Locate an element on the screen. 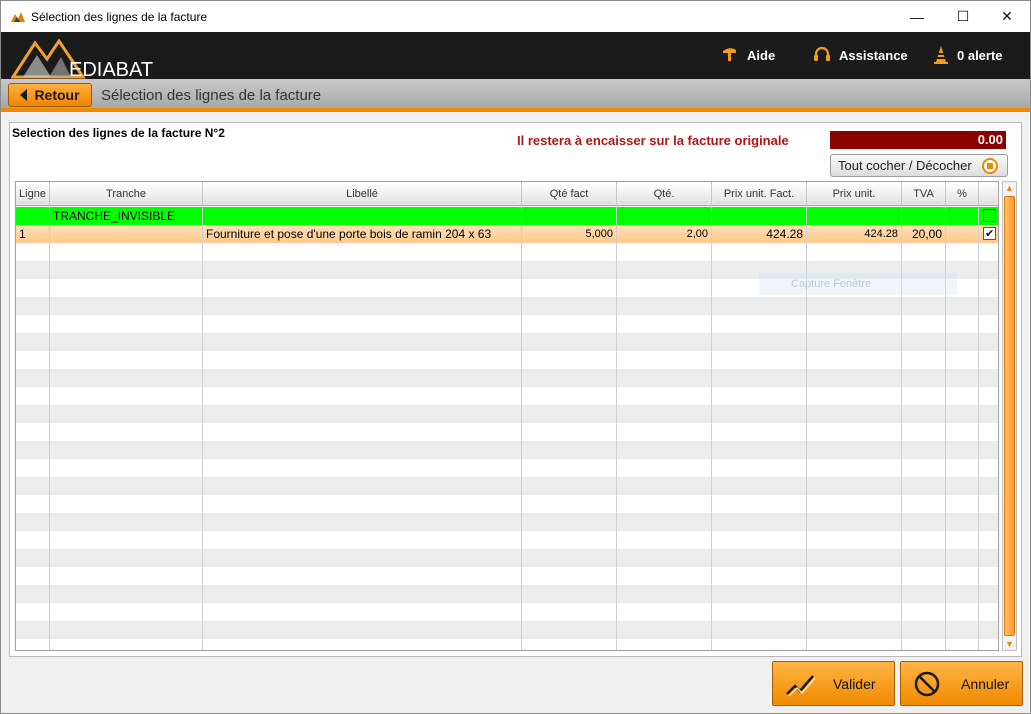 The image size is (1031, 714). cell-tranche: TRANCHE_INVISIBLE is located at coordinates (126, 216).